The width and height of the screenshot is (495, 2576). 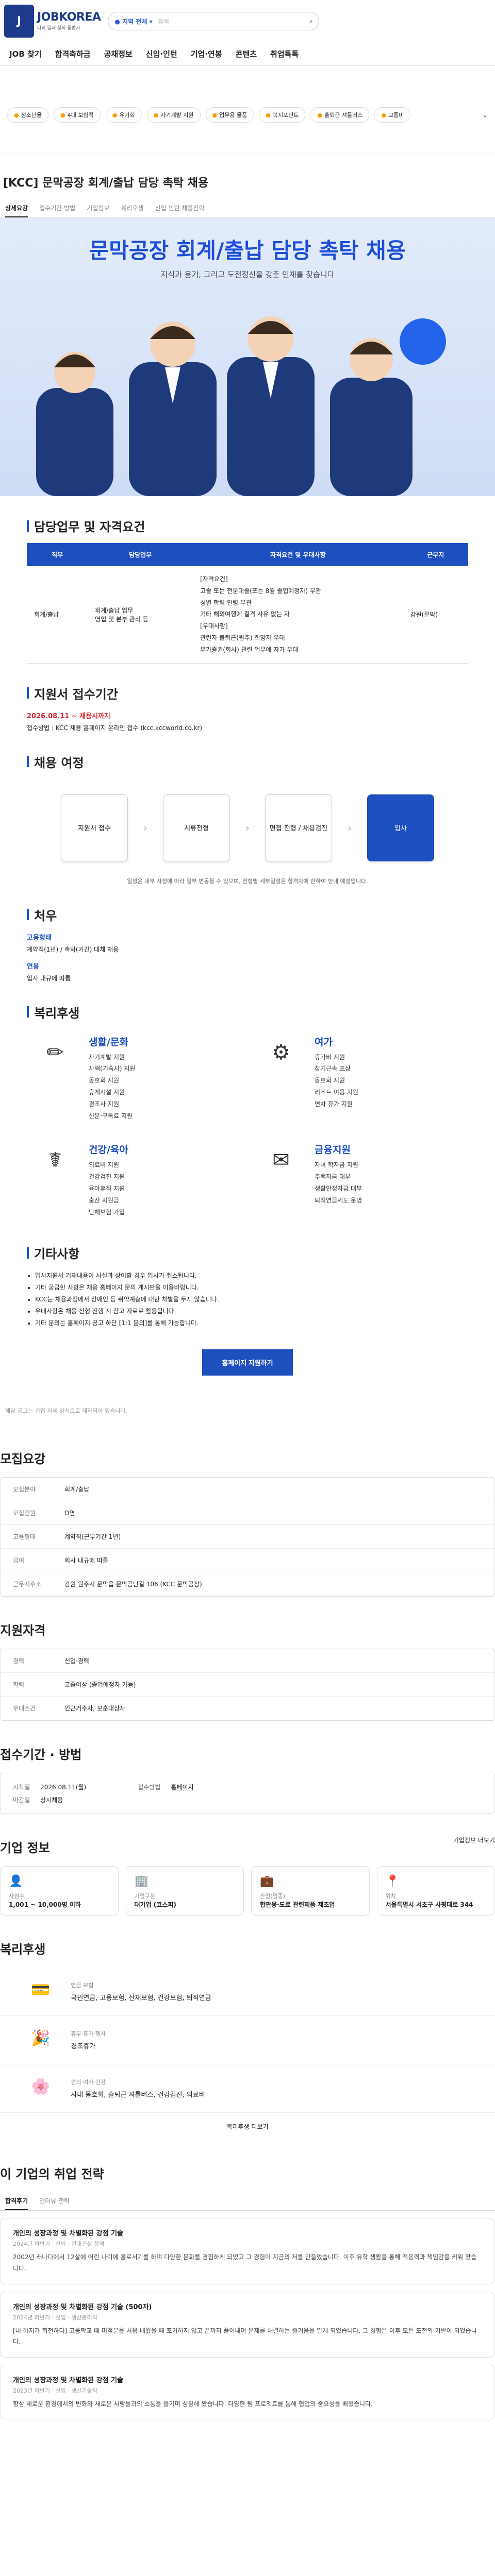 What do you see at coordinates (429, 1905) in the screenshot?
I see `company-card-value: 서울특별시 서초구 사평대로 344` at bounding box center [429, 1905].